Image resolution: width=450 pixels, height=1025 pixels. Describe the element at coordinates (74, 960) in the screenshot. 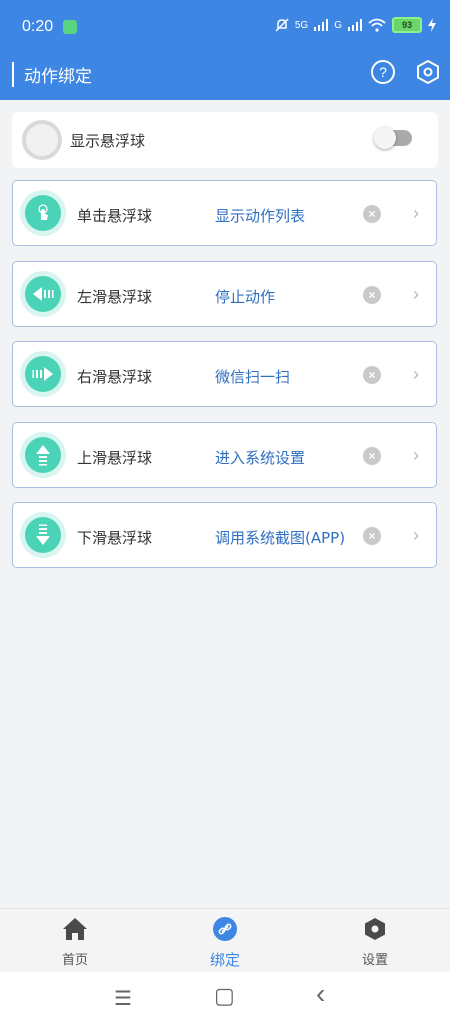

I see `nav-label-home: 首页` at that location.